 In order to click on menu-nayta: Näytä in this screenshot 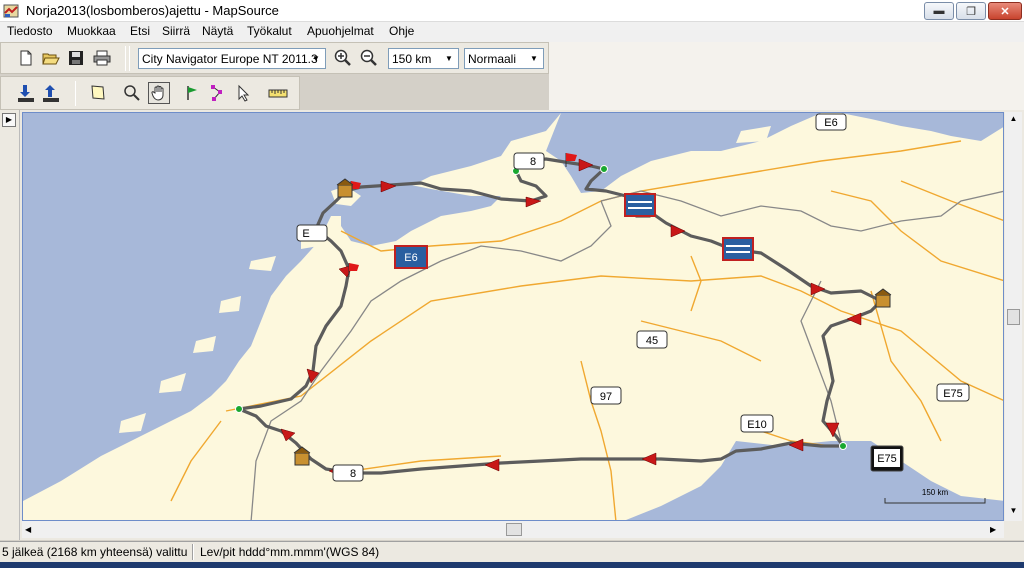, I will do `click(217, 31)`.